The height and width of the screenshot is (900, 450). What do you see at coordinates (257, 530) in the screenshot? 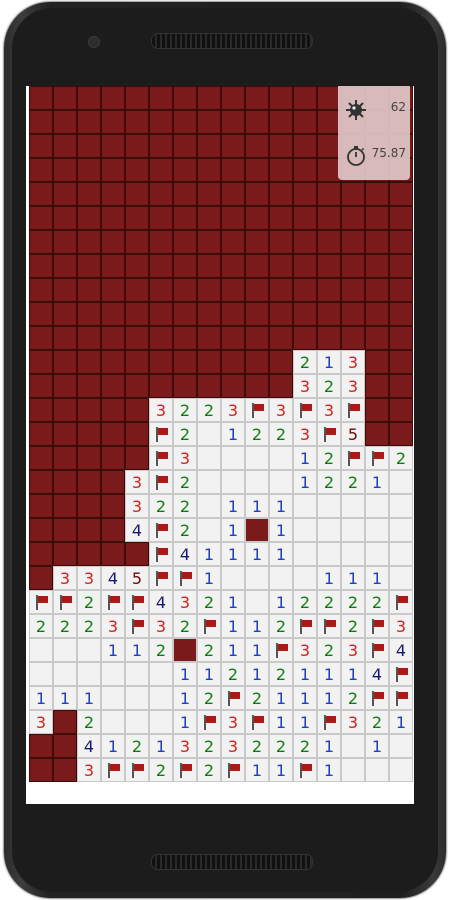
I see `revealed-mine-cell` at bounding box center [257, 530].